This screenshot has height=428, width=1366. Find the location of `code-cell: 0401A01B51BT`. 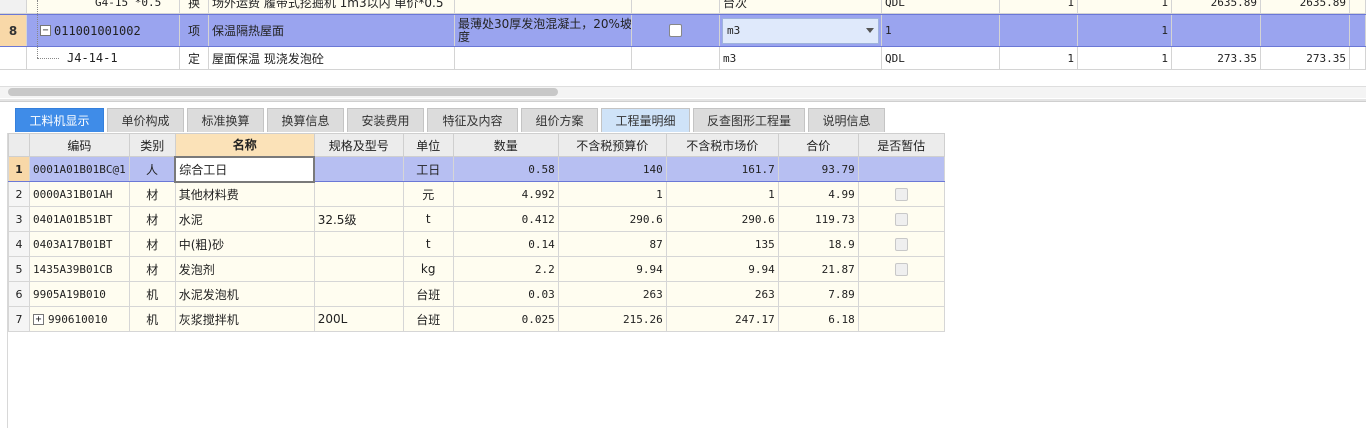

code-cell: 0401A01B51BT is located at coordinates (79, 219).